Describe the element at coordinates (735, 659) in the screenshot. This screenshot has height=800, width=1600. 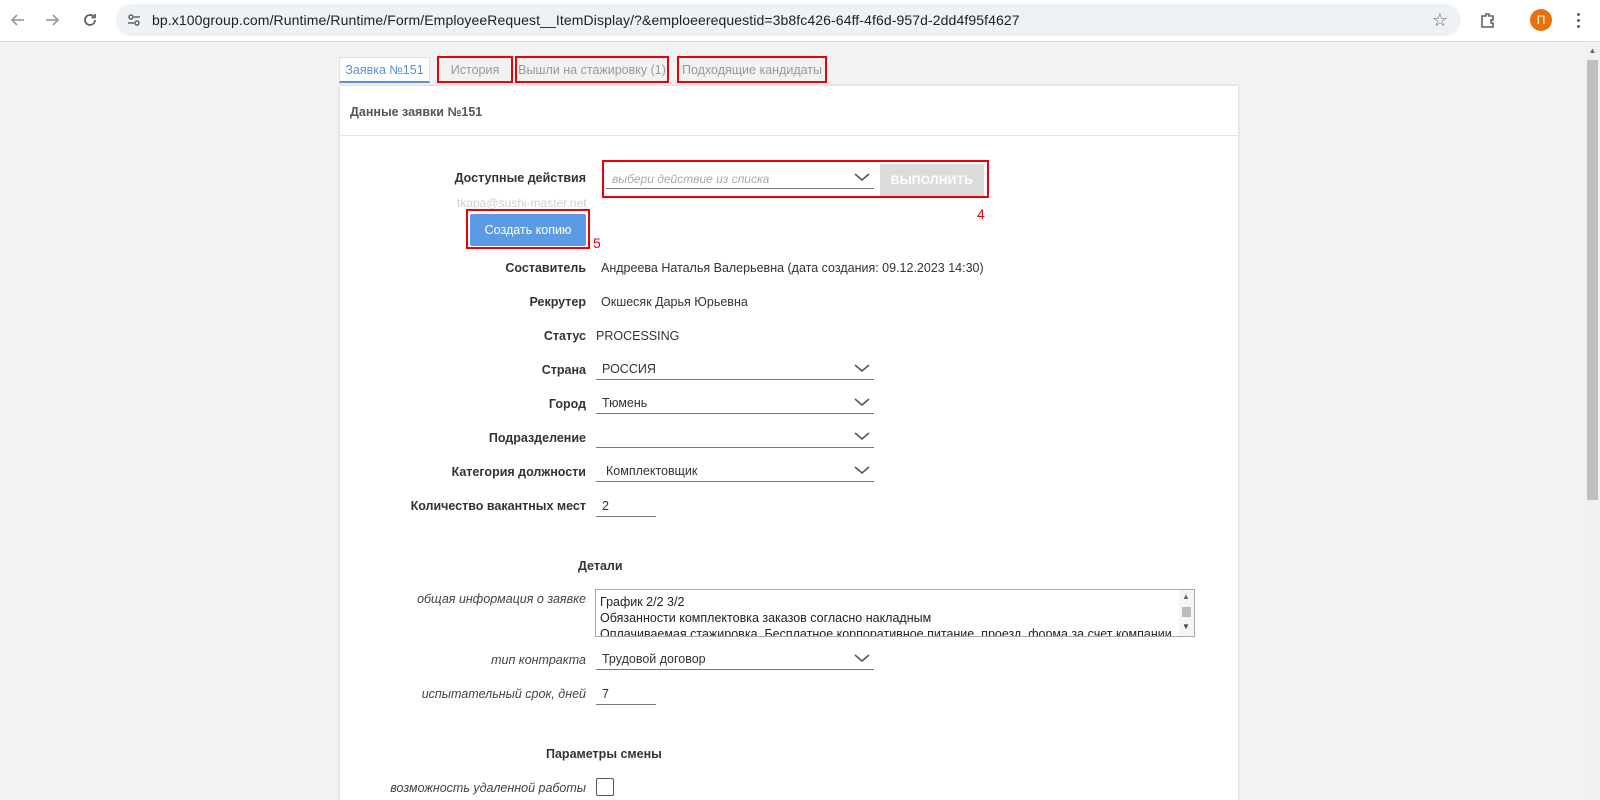
I see `contract-type-select: Трудовой договор` at that location.